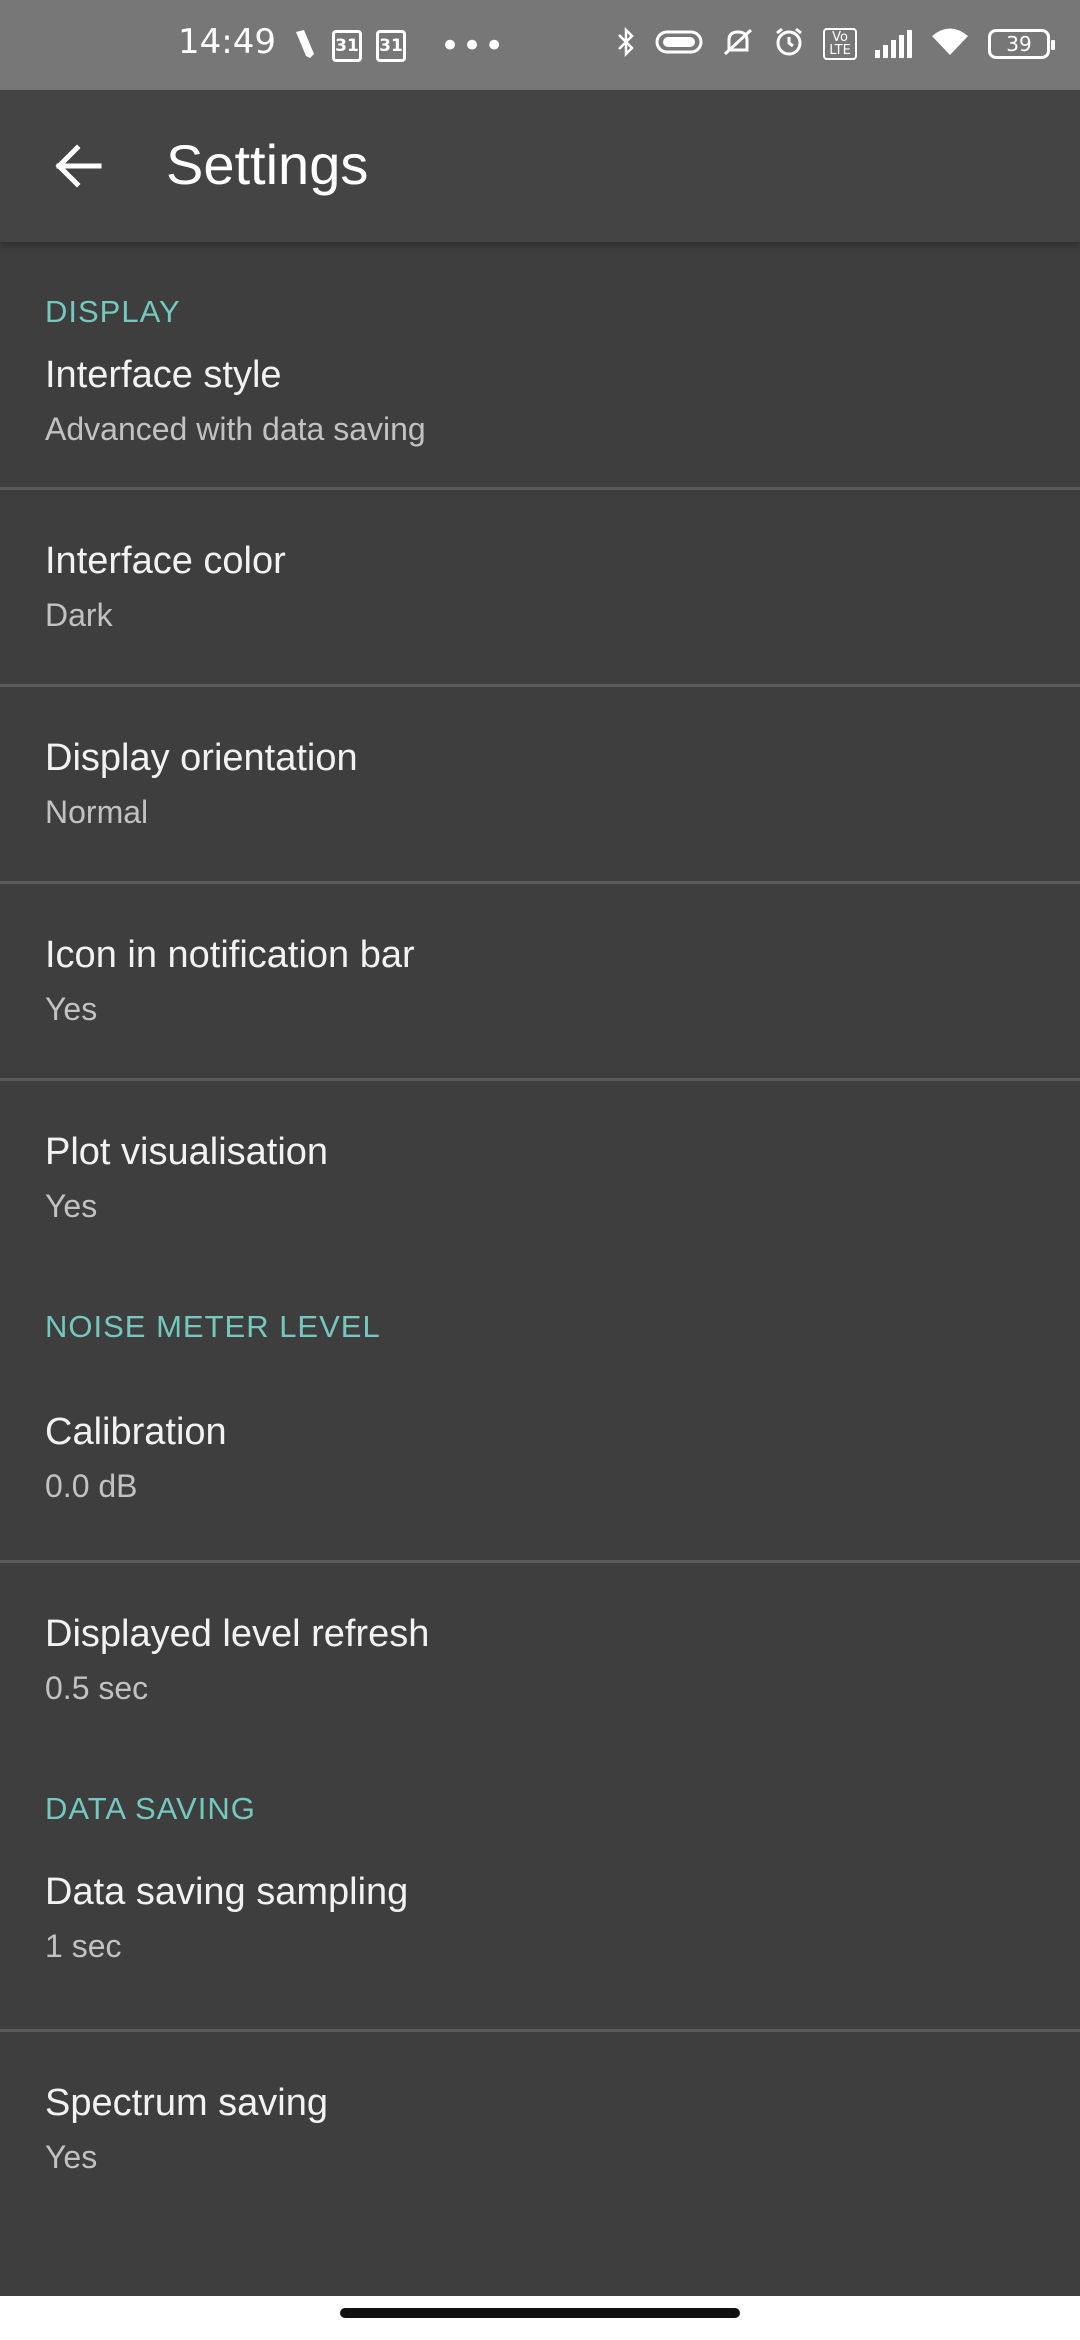 The height and width of the screenshot is (2340, 1080). I want to click on back-button, so click(78, 166).